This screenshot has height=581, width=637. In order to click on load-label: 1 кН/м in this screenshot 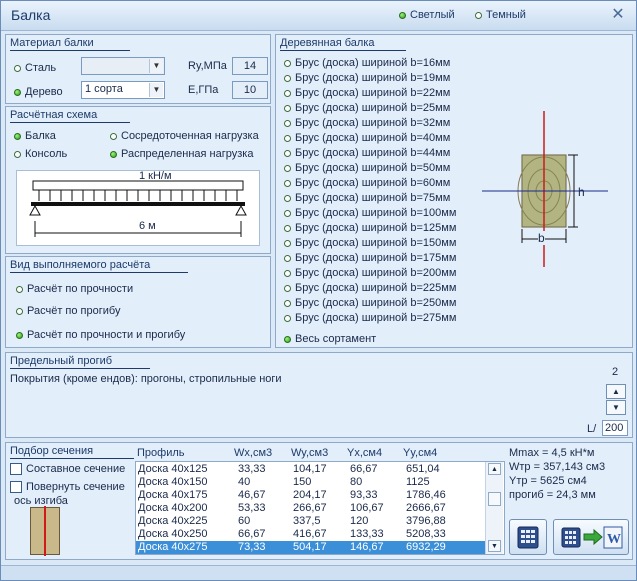, I will do `click(155, 176)`.